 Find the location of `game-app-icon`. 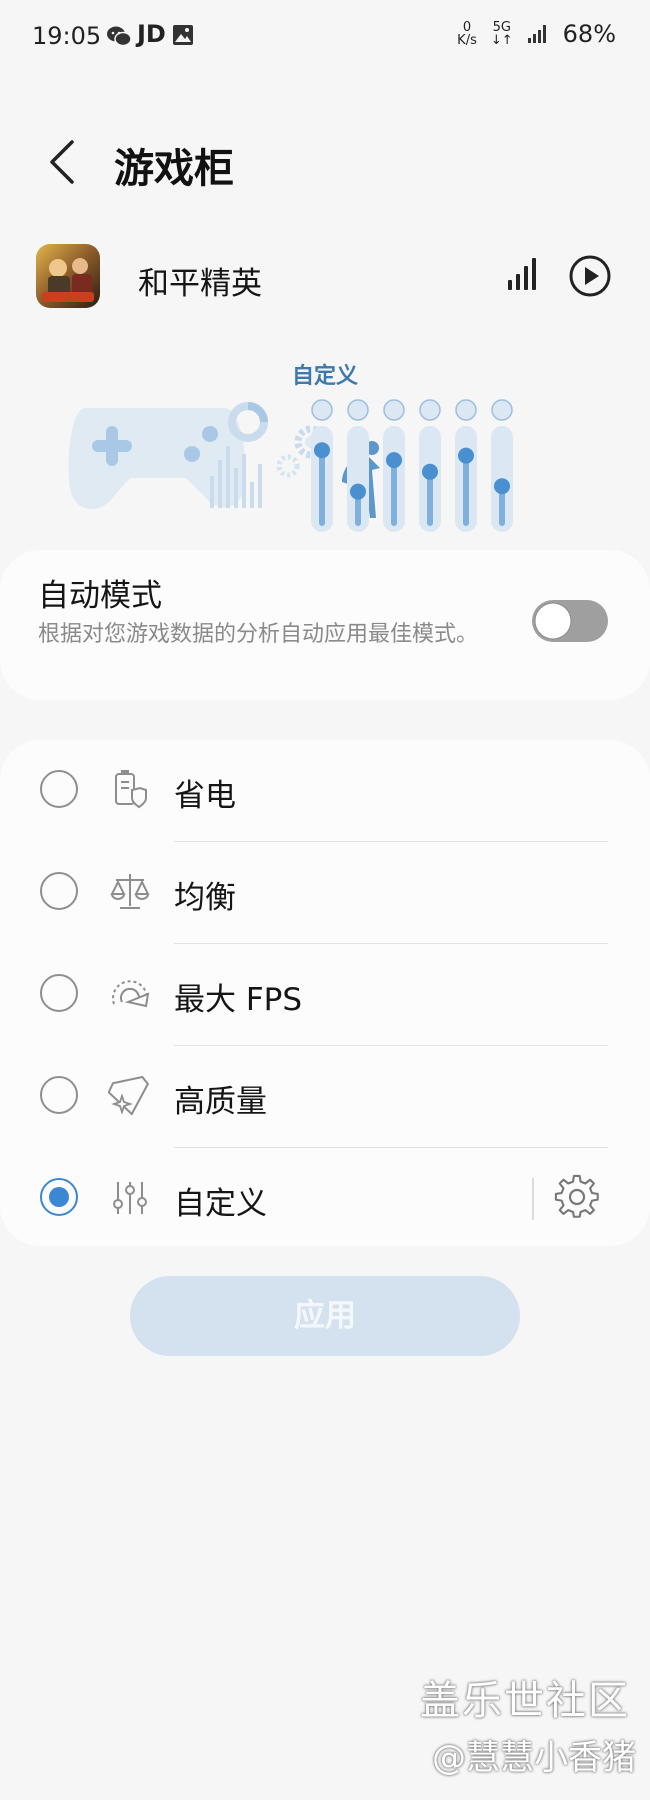

game-app-icon is located at coordinates (68, 276).